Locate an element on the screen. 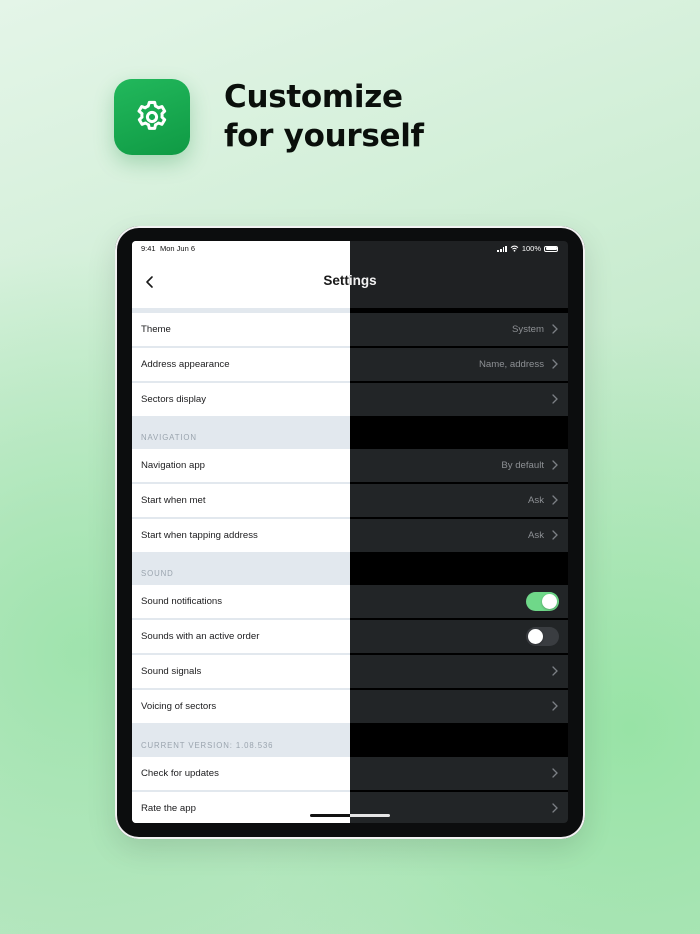 Image resolution: width=700 pixels, height=934 pixels. theme-row: Theme is located at coordinates (241, 329).